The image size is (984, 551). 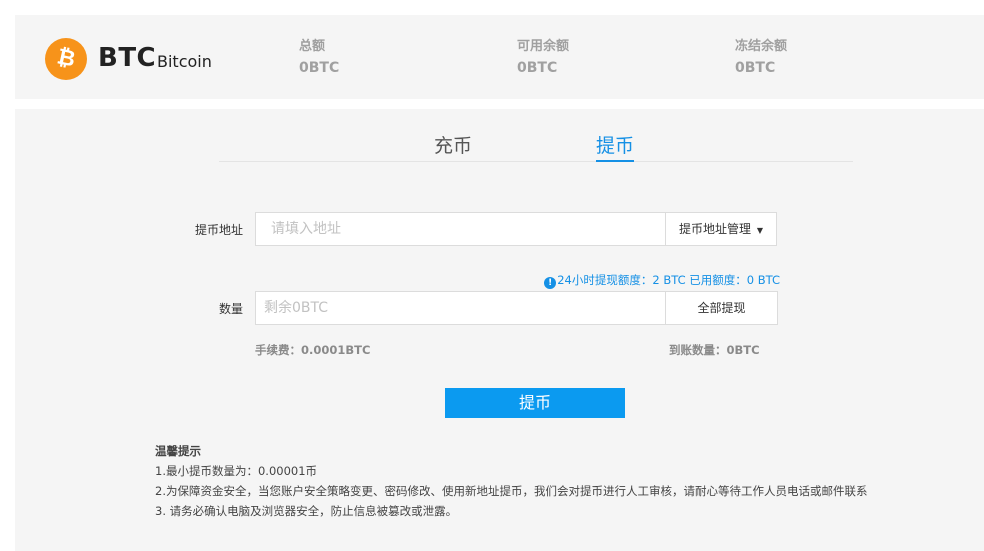 What do you see at coordinates (319, 58) in the screenshot?
I see `total-balance: 总额 0BTC` at bounding box center [319, 58].